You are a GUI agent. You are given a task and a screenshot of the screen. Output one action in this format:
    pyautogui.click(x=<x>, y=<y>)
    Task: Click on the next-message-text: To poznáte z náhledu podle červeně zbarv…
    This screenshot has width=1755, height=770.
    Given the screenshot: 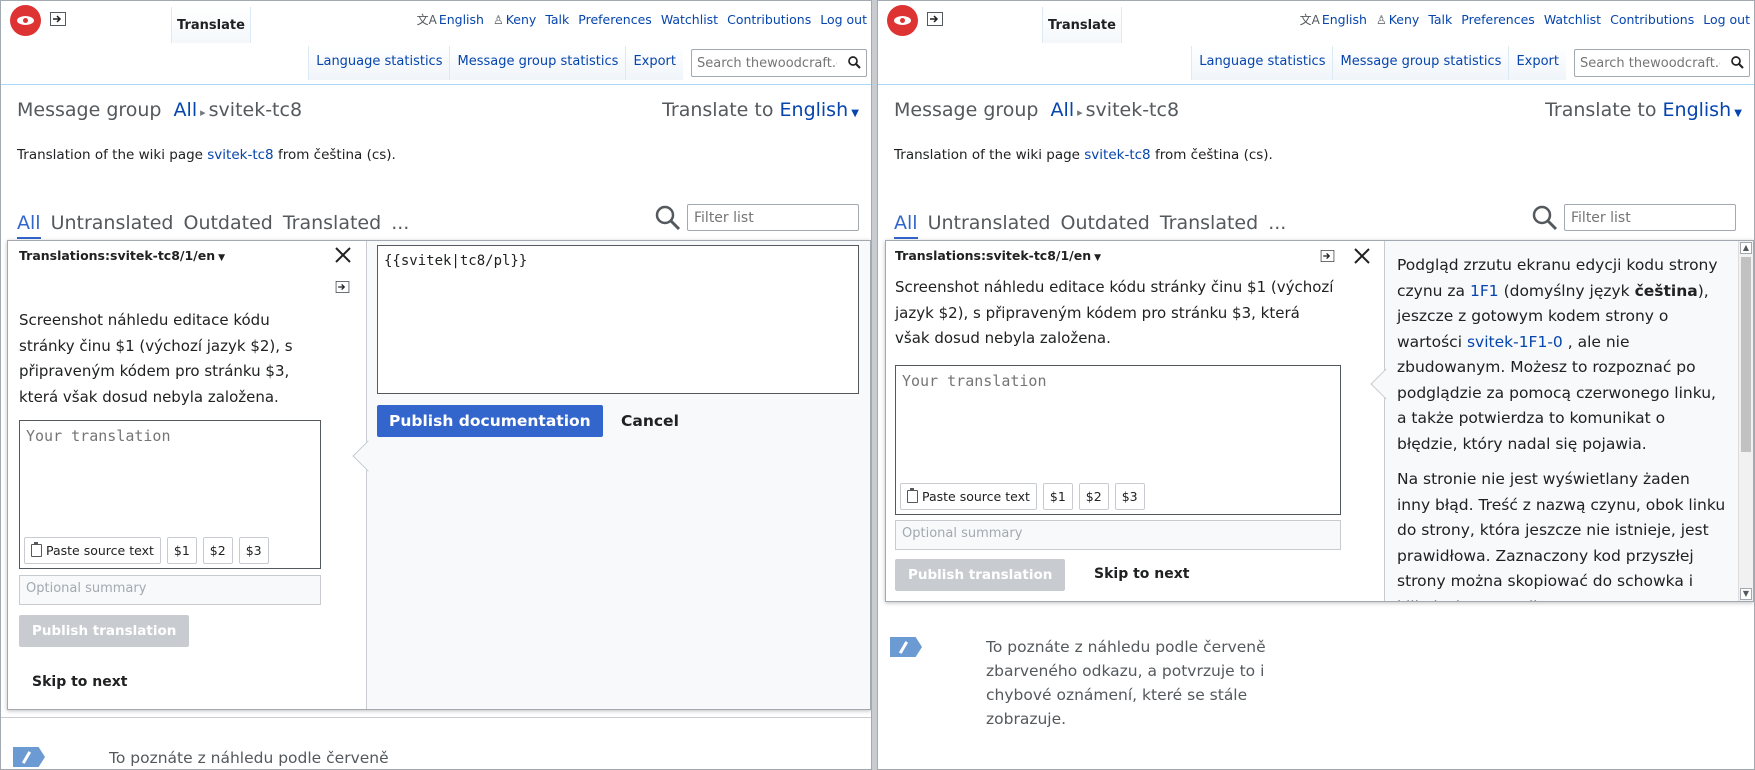 What is the action you would take?
    pyautogui.click(x=1136, y=683)
    